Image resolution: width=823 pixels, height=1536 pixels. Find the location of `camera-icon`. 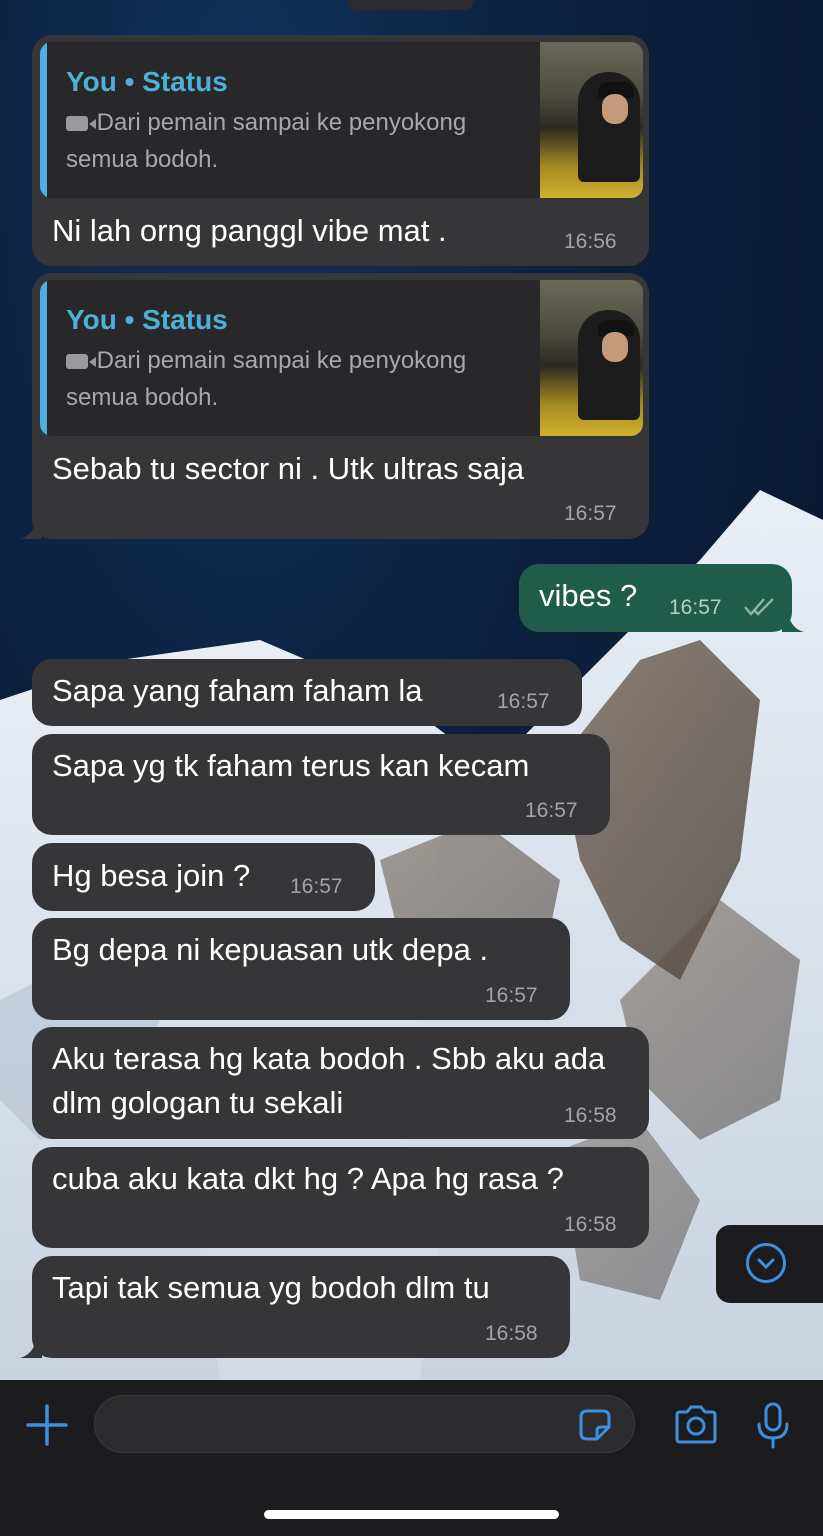

camera-icon is located at coordinates (696, 1425).